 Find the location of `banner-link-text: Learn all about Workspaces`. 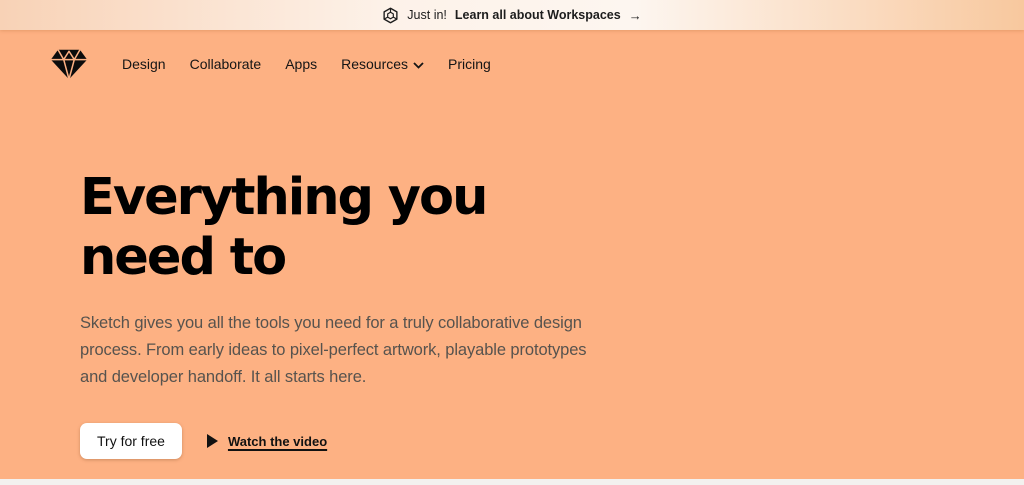

banner-link-text: Learn all about Workspaces is located at coordinates (538, 15).